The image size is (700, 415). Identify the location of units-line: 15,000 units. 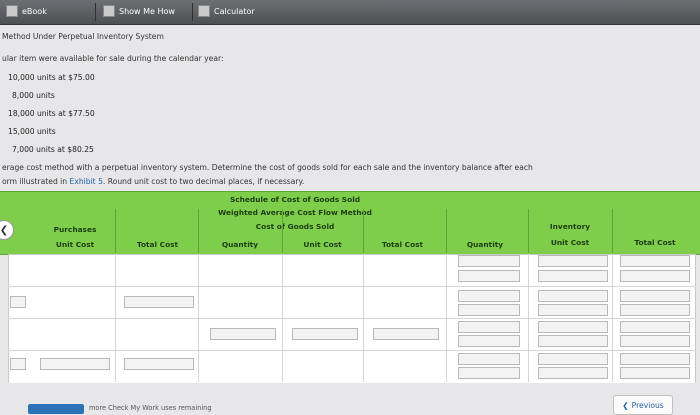
(32, 131).